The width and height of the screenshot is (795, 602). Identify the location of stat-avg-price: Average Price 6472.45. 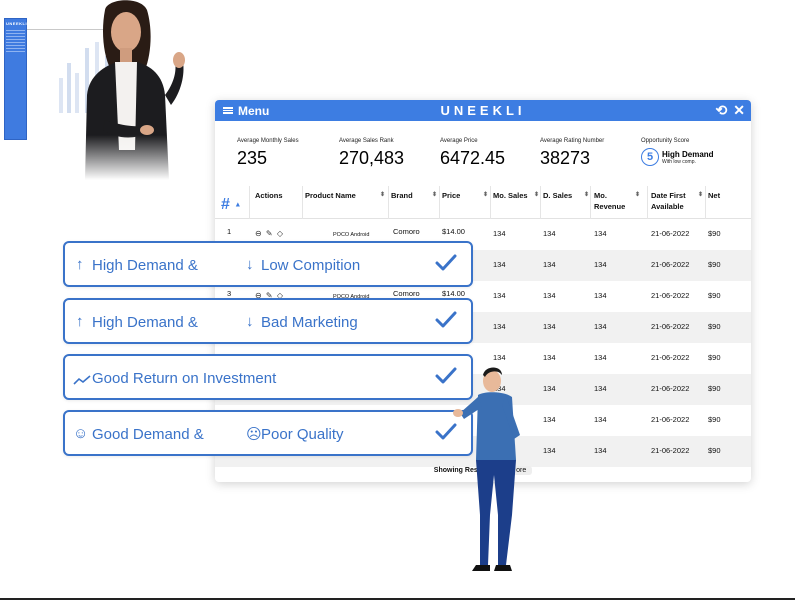
(472, 153).